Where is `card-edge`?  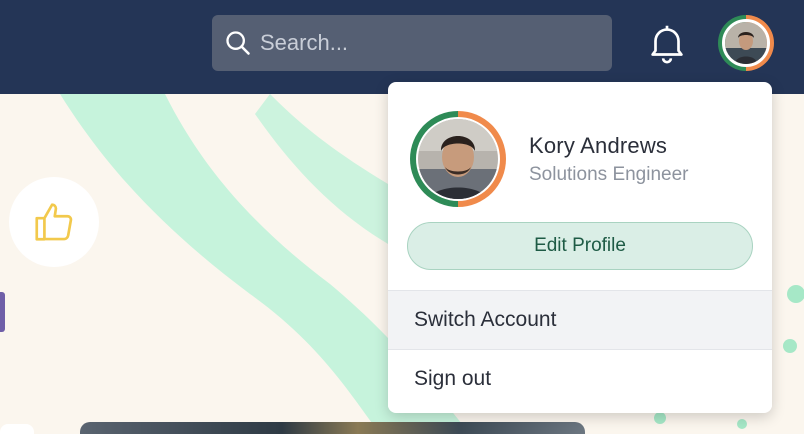
card-edge is located at coordinates (17, 429).